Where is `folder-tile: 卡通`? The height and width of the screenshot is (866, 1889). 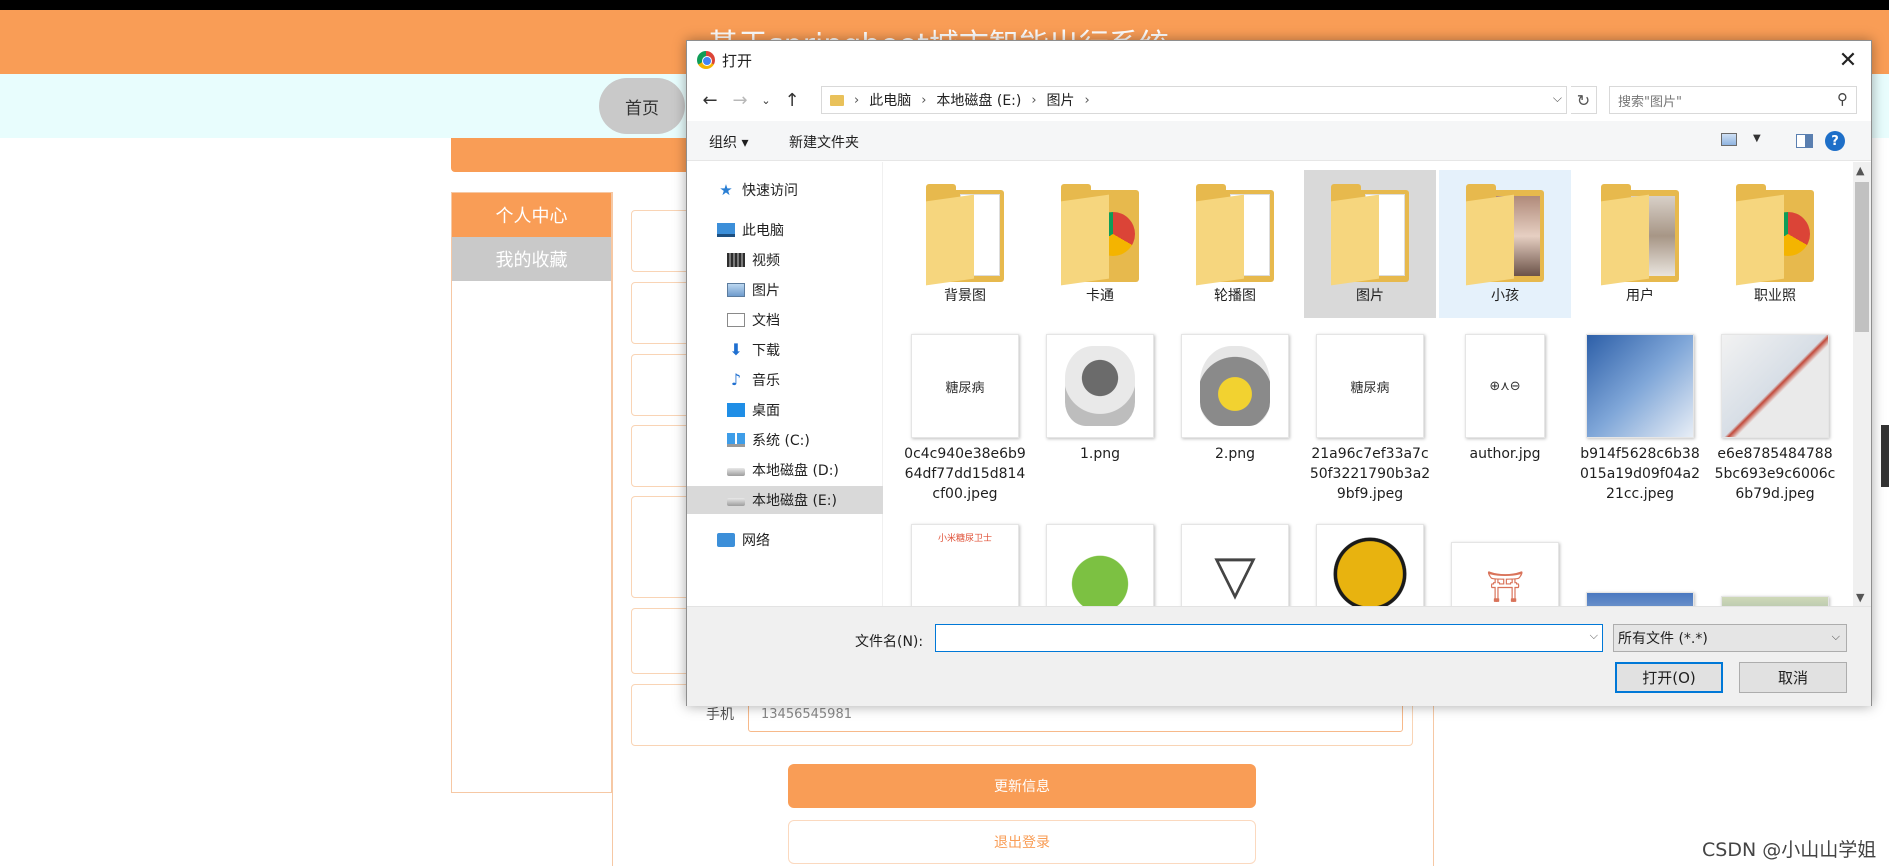
folder-tile: 卡通 is located at coordinates (1100, 244).